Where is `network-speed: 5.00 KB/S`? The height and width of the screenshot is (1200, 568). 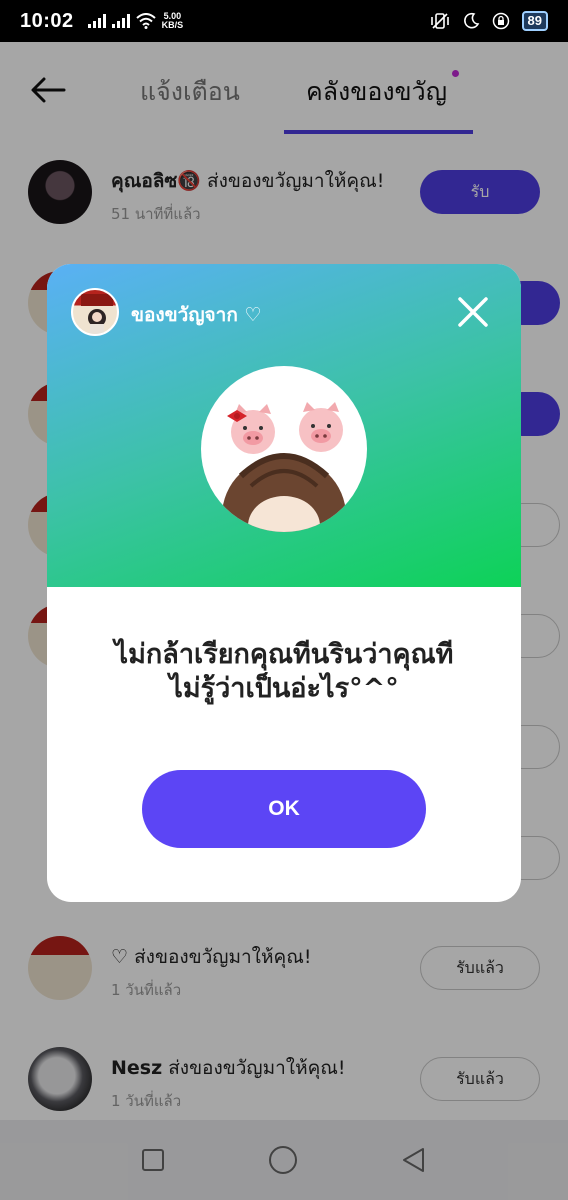 network-speed: 5.00 KB/S is located at coordinates (173, 21).